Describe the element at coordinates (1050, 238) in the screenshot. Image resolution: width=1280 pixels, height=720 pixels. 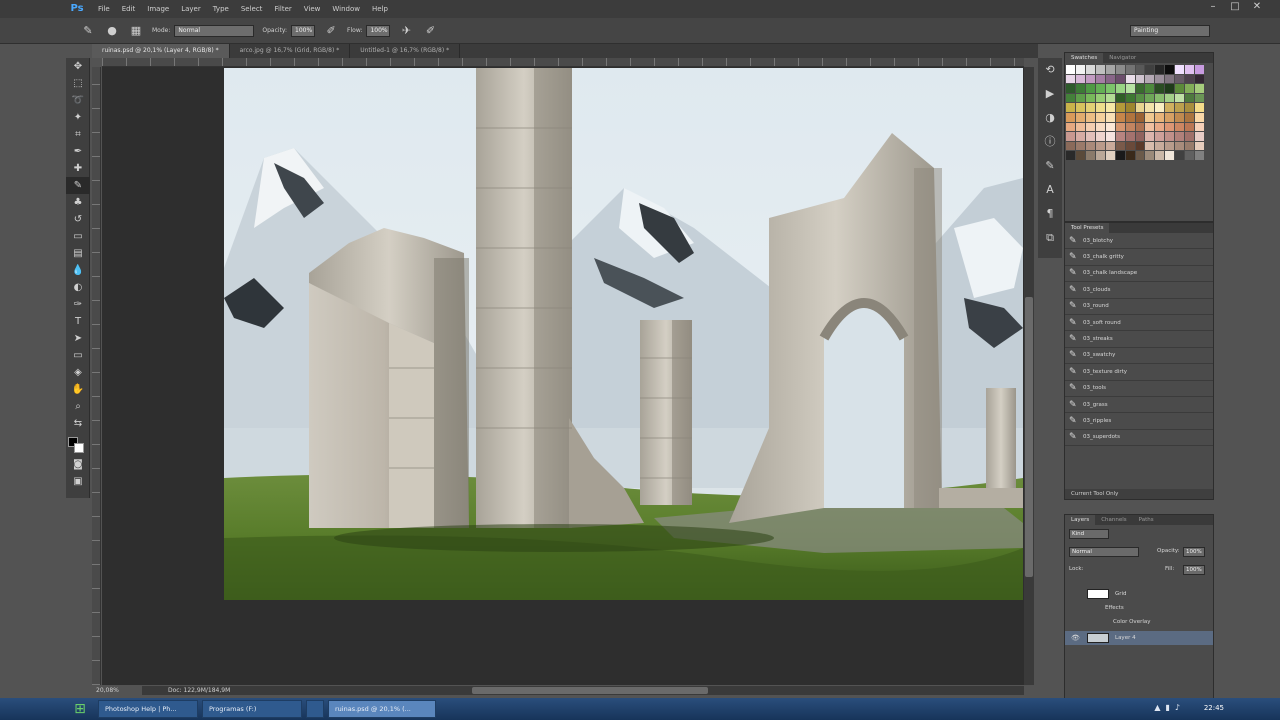
I see `clone-source-panel-icon: ⧉` at that location.